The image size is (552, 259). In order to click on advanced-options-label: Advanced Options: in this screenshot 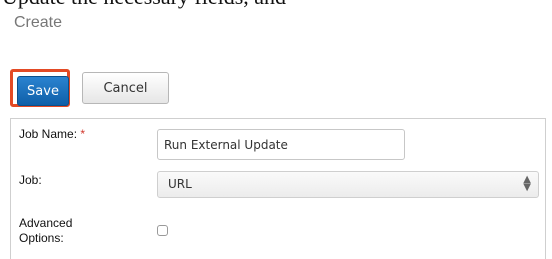, I will do `click(45, 231)`.